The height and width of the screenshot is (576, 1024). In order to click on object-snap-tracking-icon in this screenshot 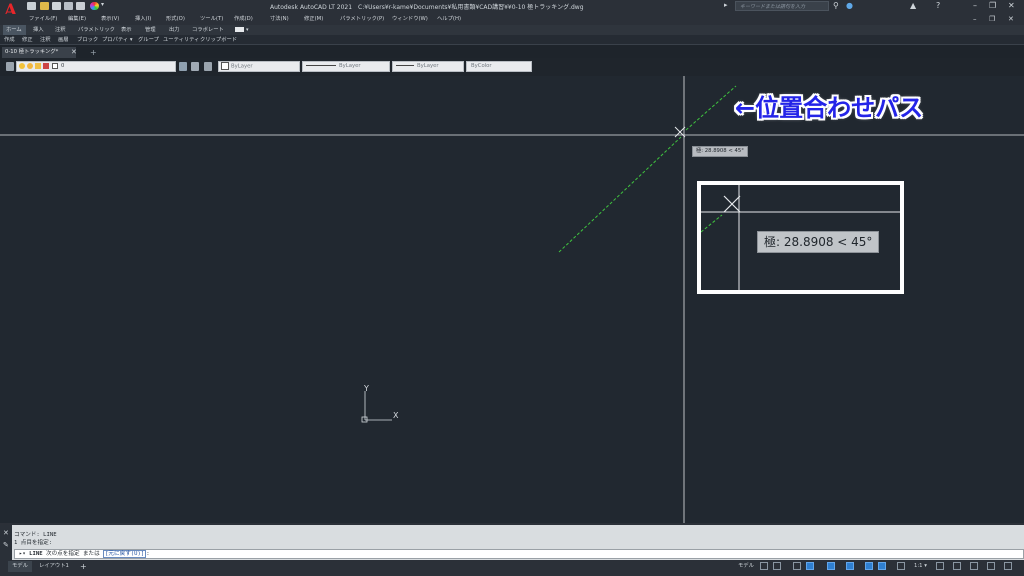, I will do `click(850, 566)`.